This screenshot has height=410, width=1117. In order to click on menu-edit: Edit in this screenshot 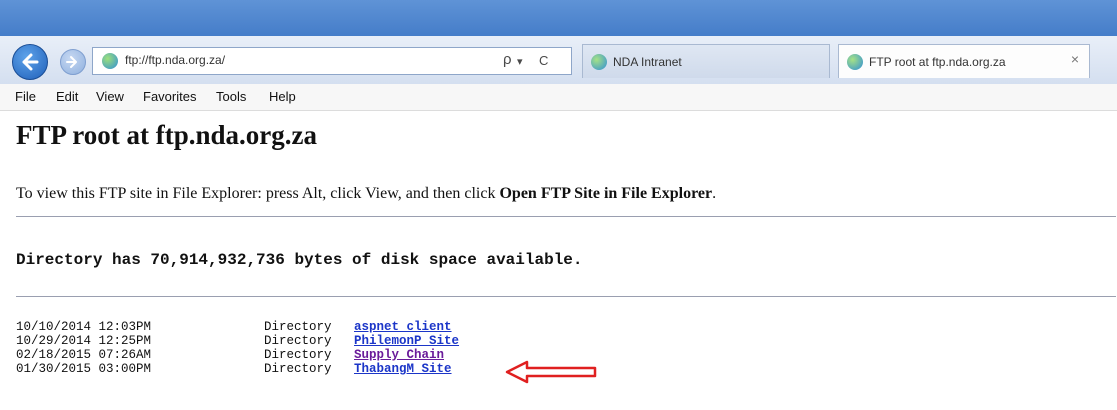, I will do `click(67, 96)`.